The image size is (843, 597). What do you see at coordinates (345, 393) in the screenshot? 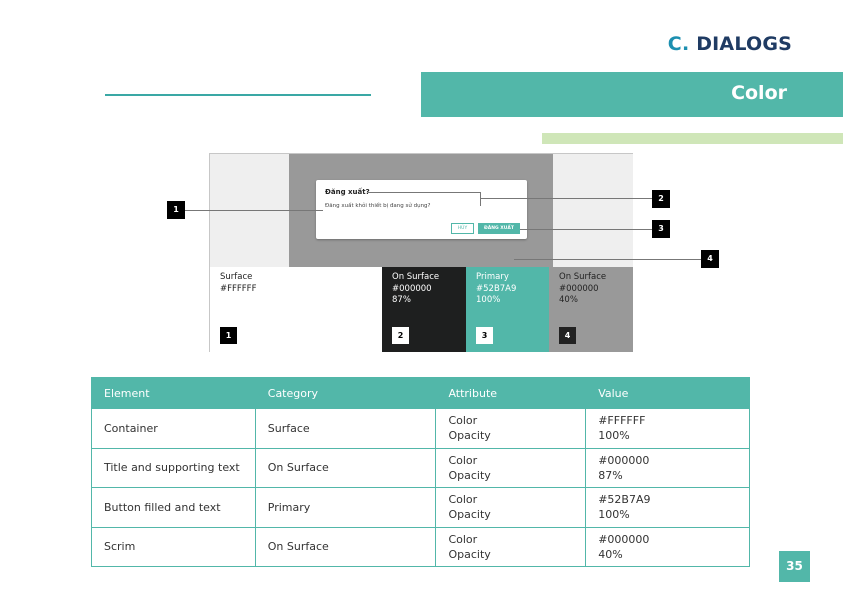
I see `header-category: Category` at bounding box center [345, 393].